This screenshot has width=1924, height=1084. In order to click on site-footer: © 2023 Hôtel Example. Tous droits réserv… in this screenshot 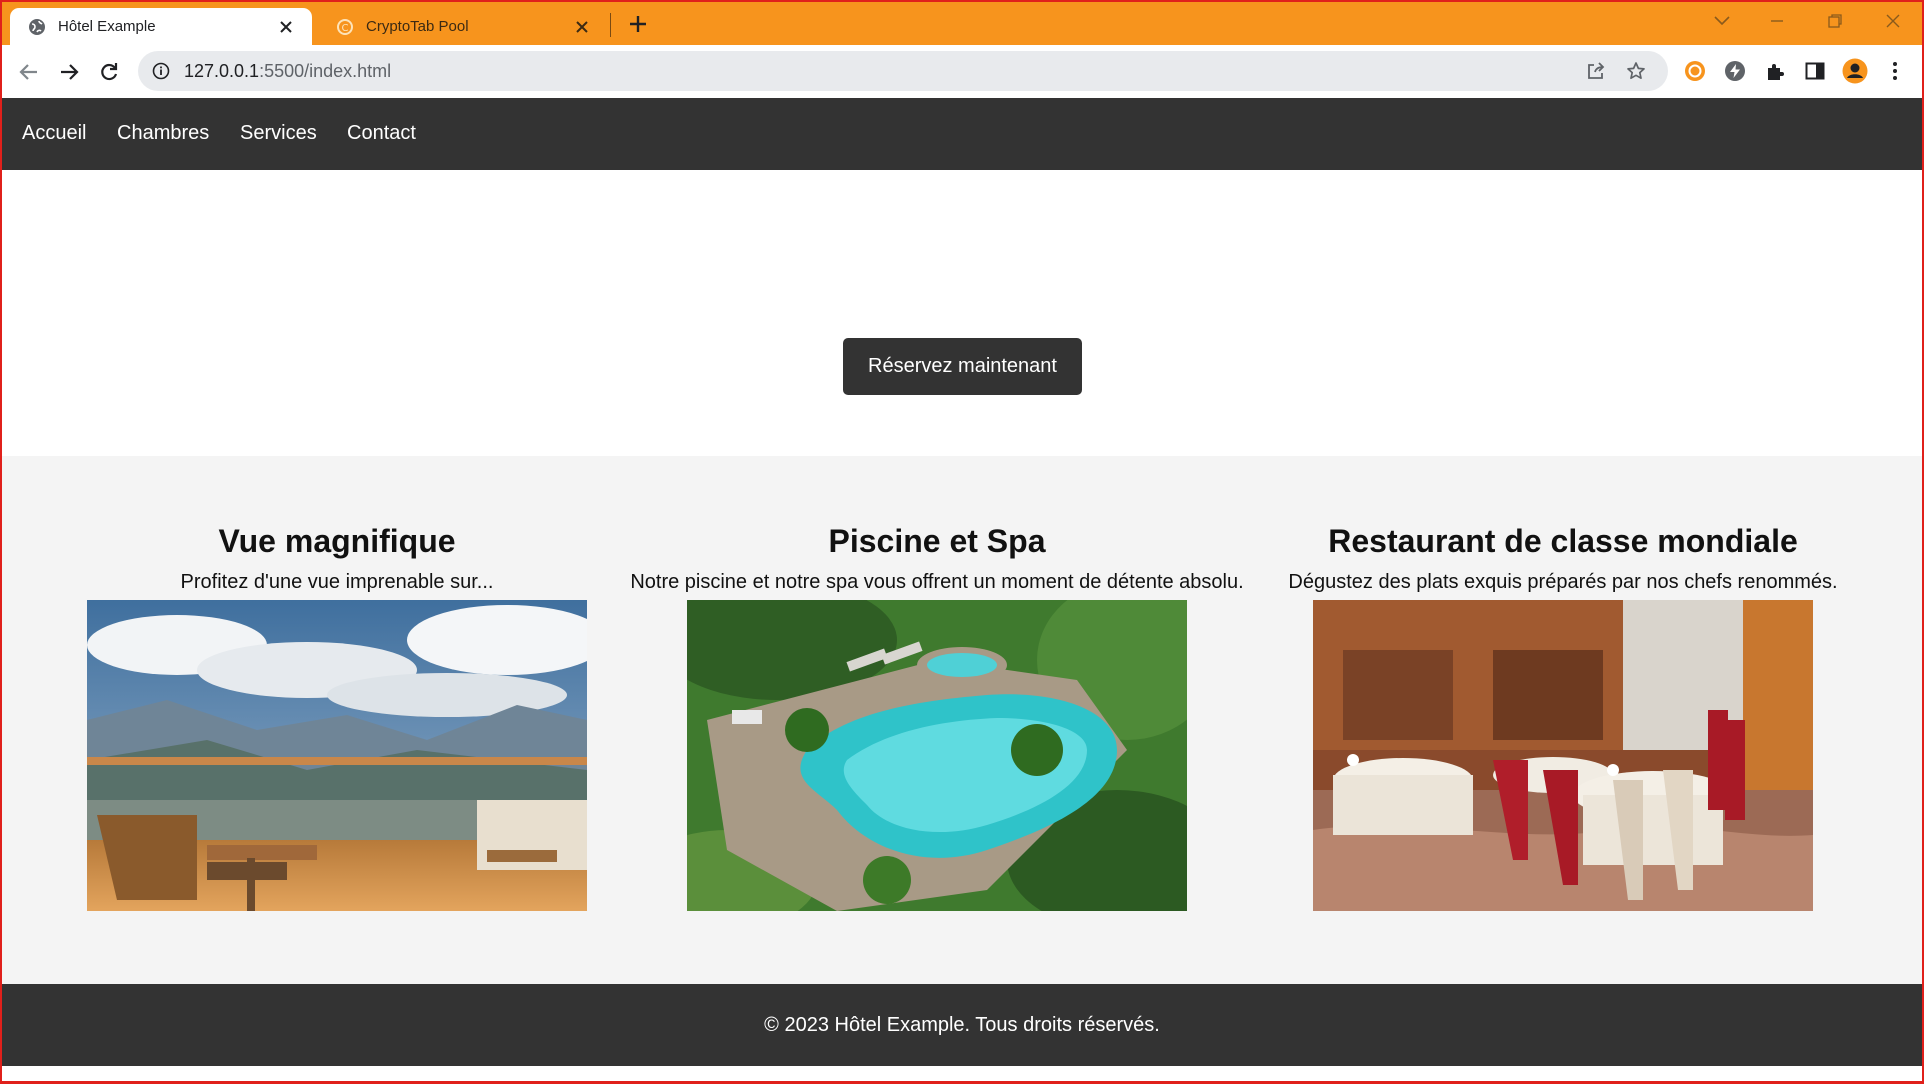, I will do `click(962, 1025)`.